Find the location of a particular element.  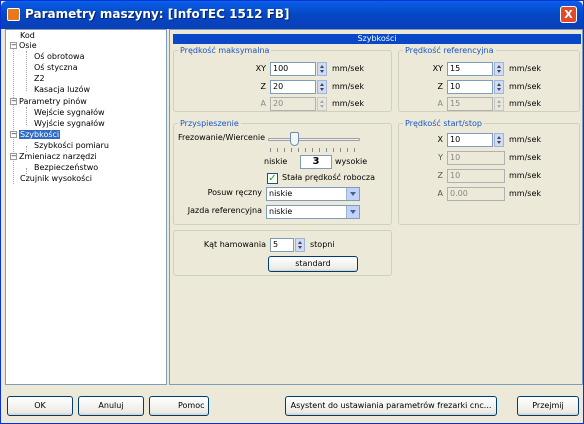

tree-item-os-styczna: Oś styczna is located at coordinates (56, 67).